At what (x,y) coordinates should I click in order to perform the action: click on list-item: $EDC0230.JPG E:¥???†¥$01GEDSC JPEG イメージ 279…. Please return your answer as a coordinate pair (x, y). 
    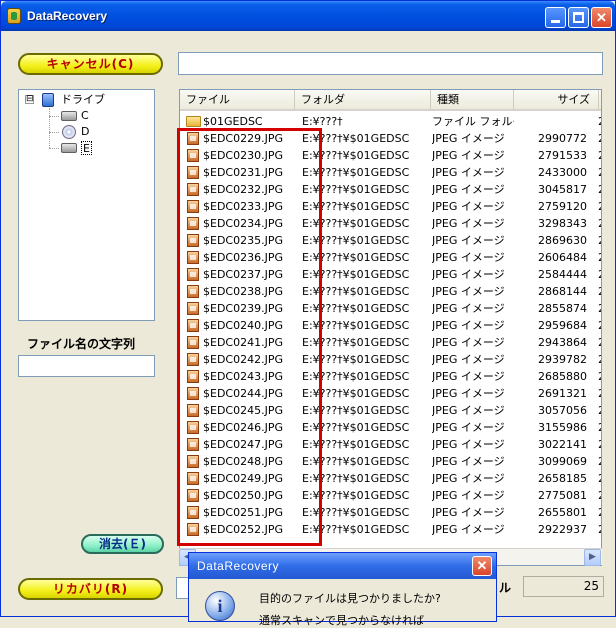
    Looking at the image, I should click on (390, 155).